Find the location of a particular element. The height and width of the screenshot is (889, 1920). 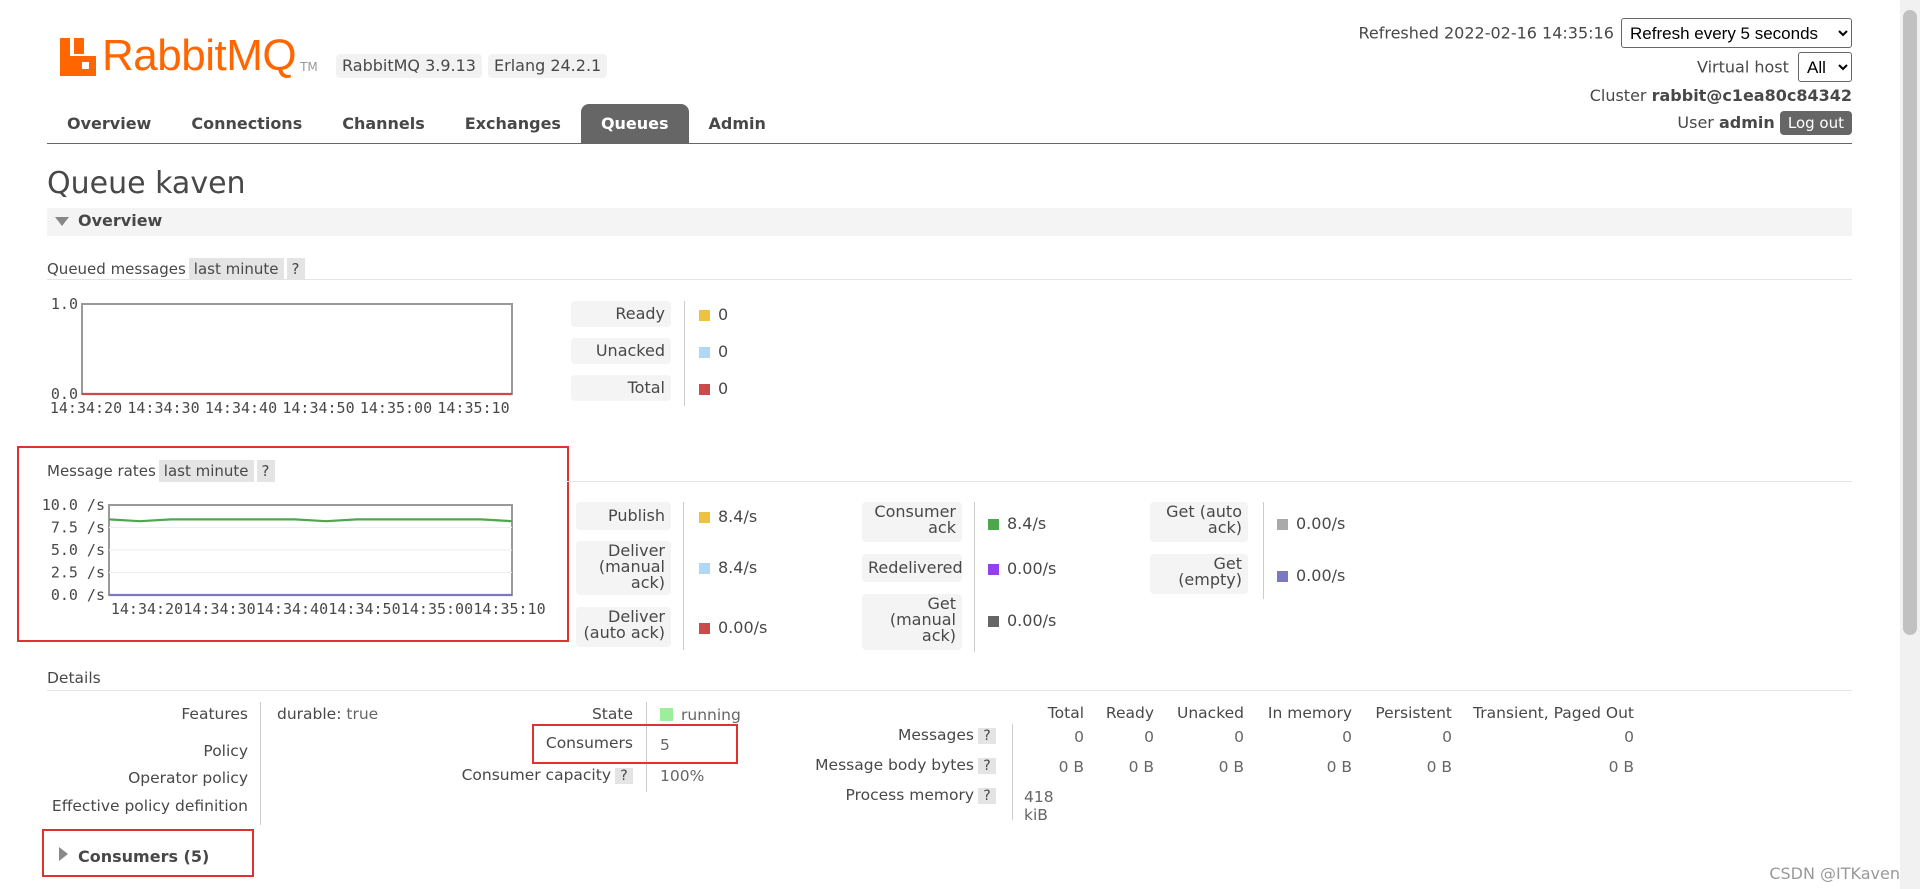

deliver-manual-ack-value: 8.4/s is located at coordinates (728, 567).